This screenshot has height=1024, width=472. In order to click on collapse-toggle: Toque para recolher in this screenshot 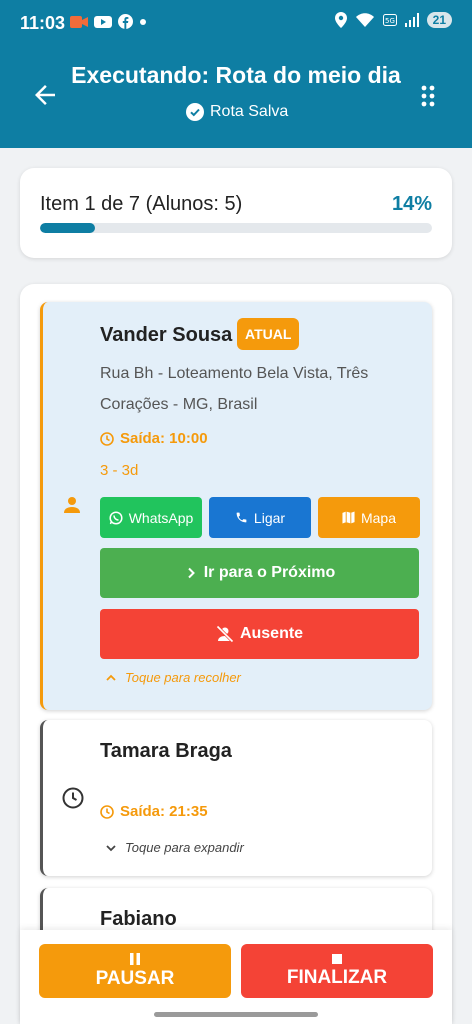, I will do `click(173, 677)`.